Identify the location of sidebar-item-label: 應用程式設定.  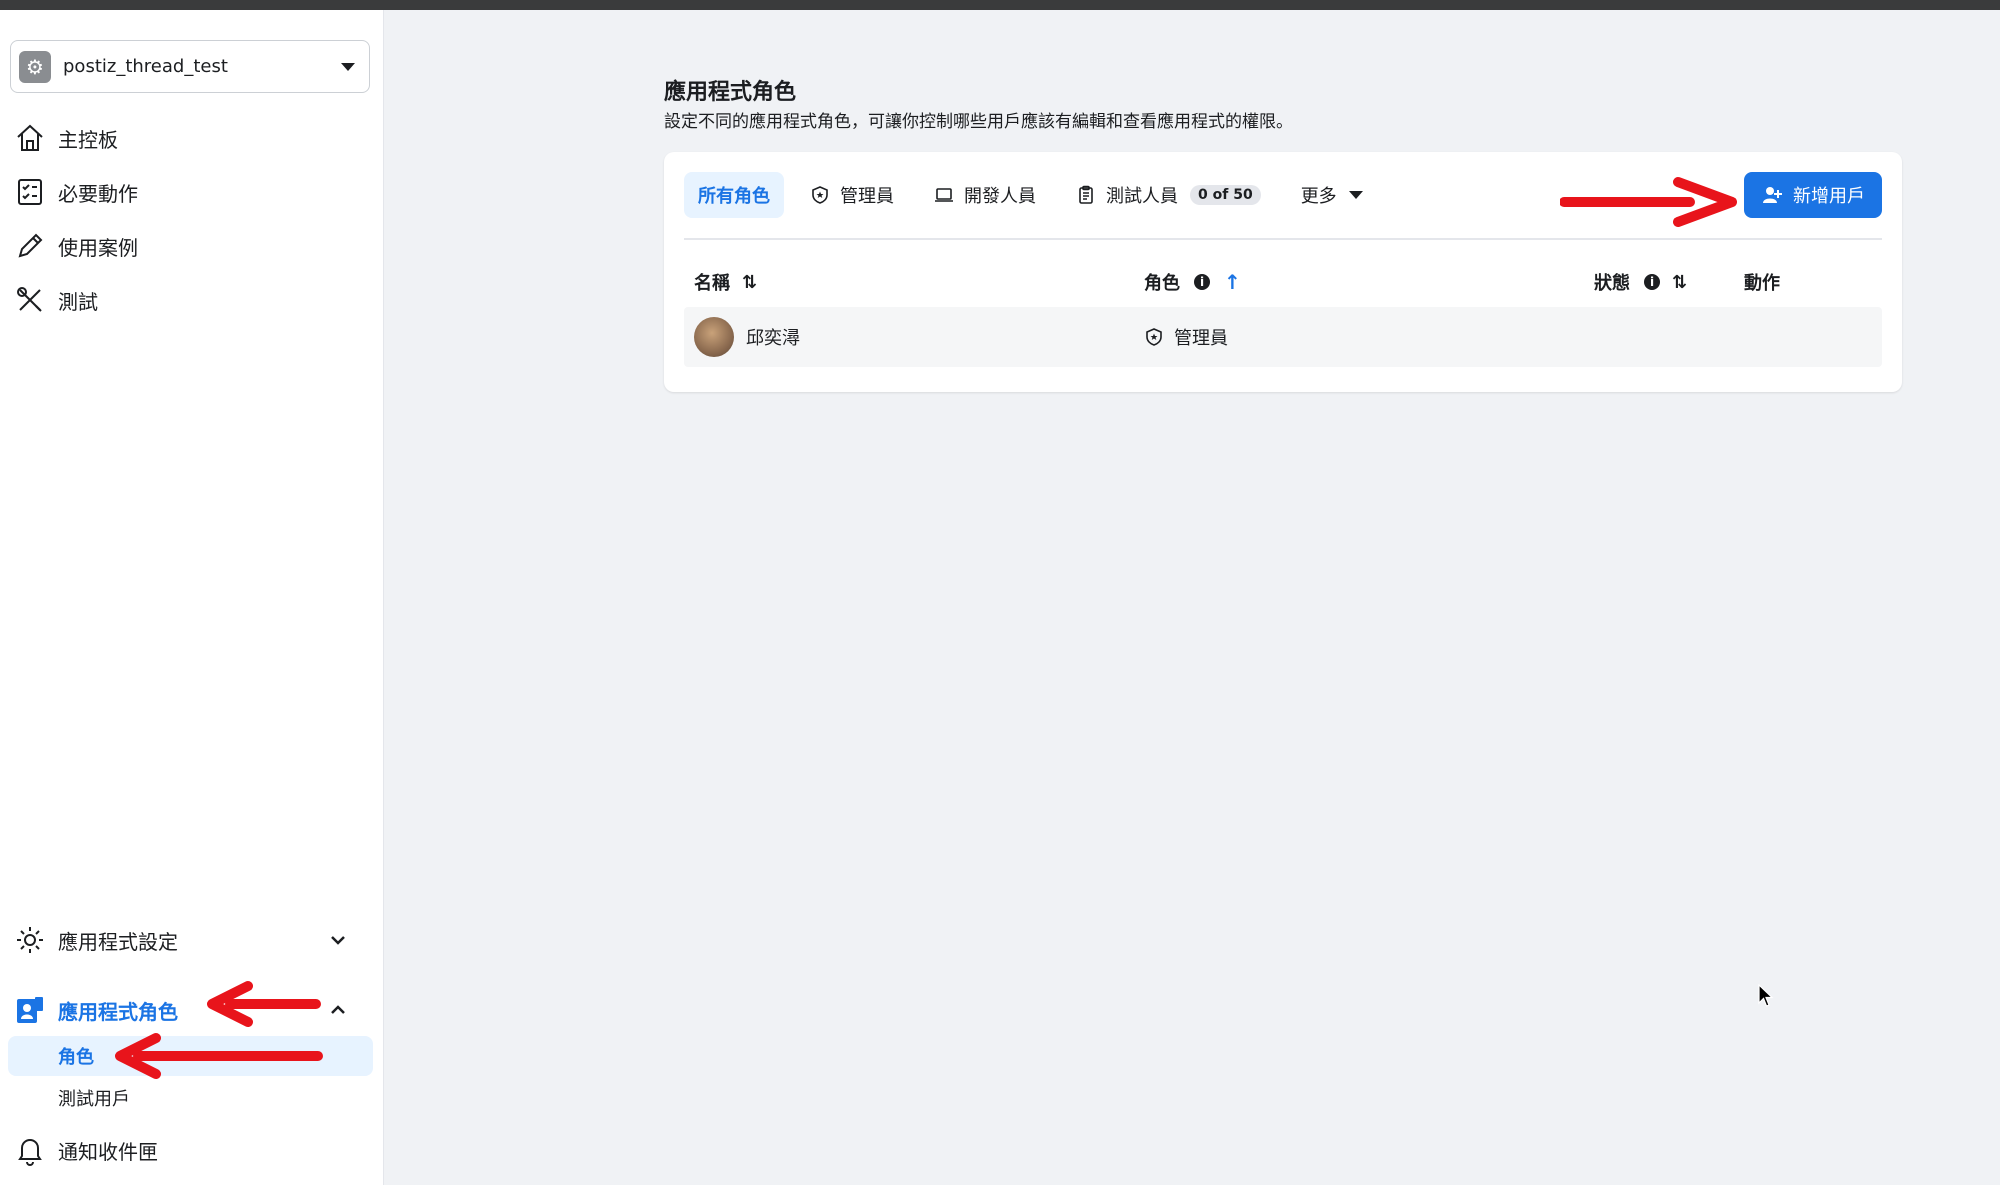
(118, 941).